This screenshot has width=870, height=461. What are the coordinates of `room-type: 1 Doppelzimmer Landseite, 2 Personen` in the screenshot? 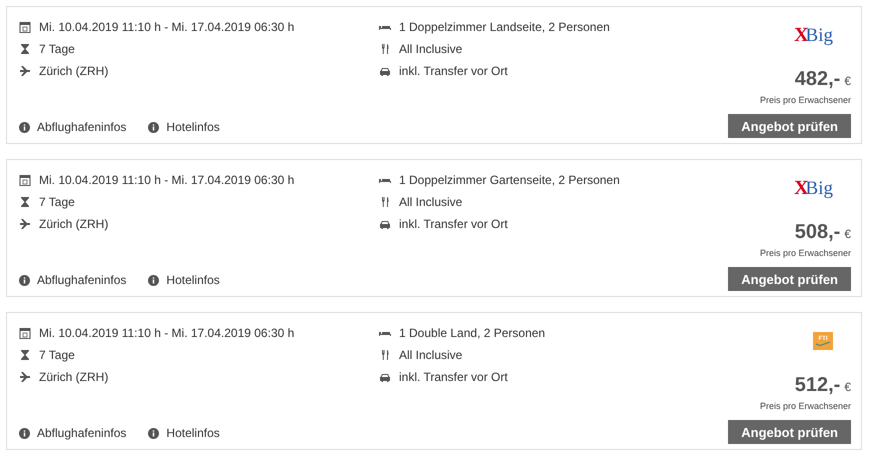 It's located at (504, 27).